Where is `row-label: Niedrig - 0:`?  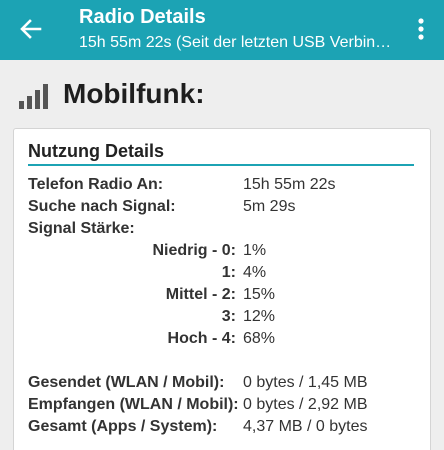
row-label: Niedrig - 0: is located at coordinates (194, 250).